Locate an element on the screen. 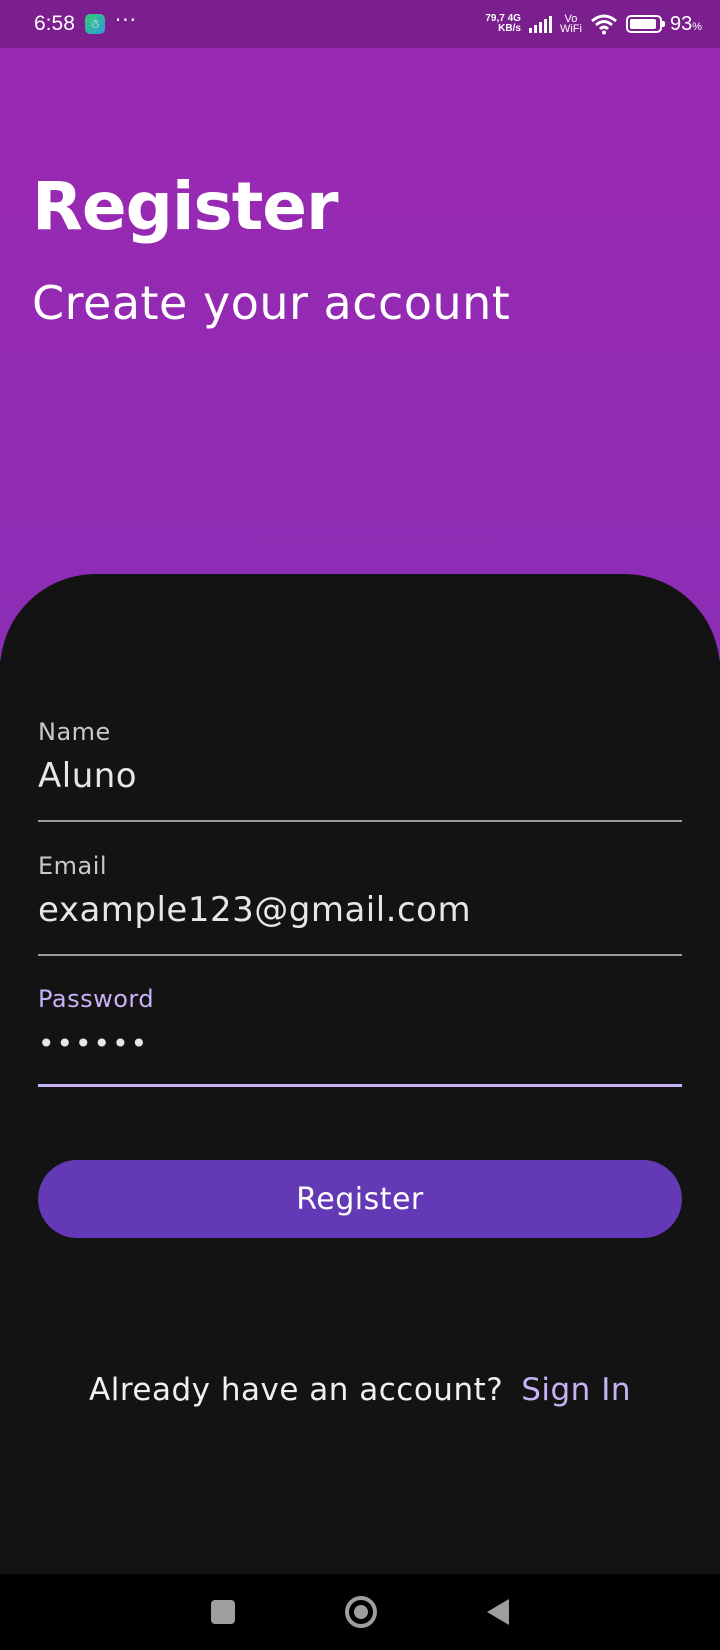  email-field: Email example123@gmail.com is located at coordinates (360, 904).